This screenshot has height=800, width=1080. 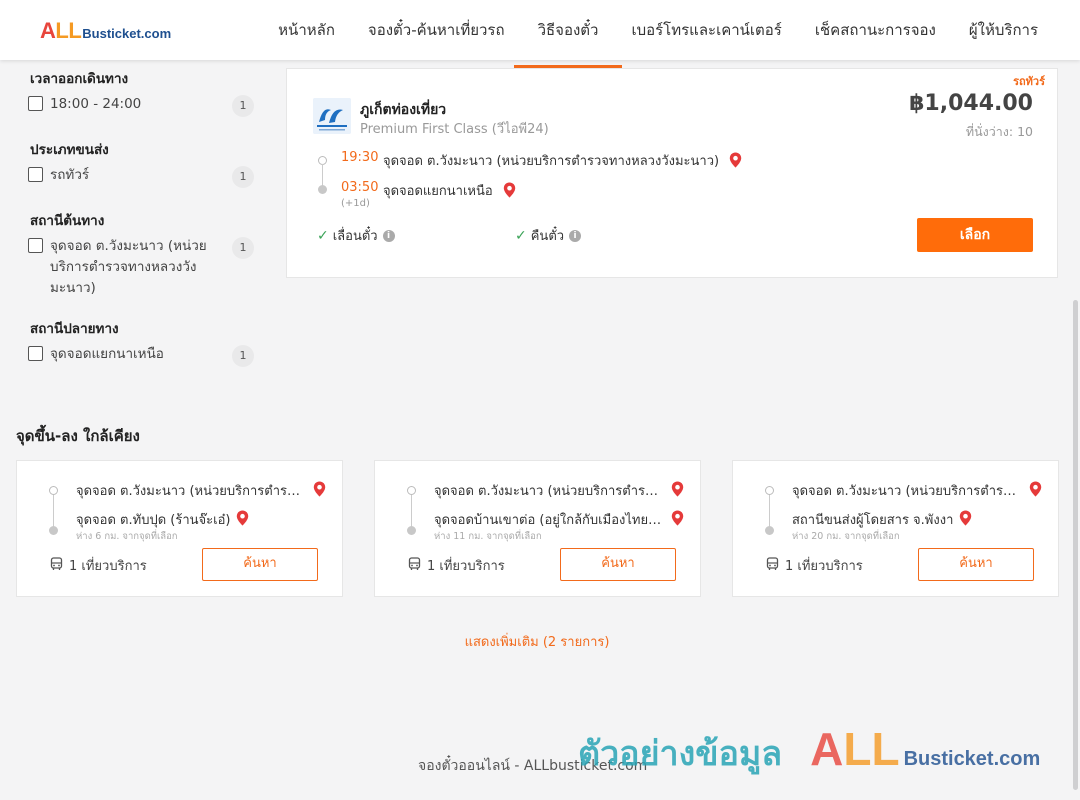 I want to click on nearby-to: สถานีขนส่งผู้โดยสาร จ.พังงา, so click(x=917, y=519).